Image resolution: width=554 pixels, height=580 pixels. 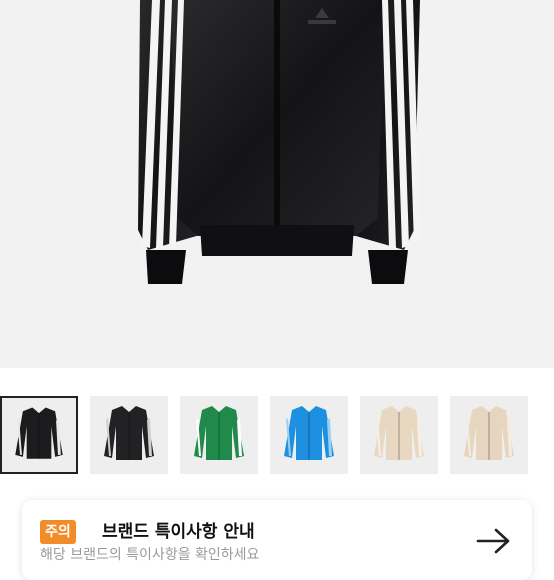 I want to click on thumbnail-blue, so click(x=309, y=435).